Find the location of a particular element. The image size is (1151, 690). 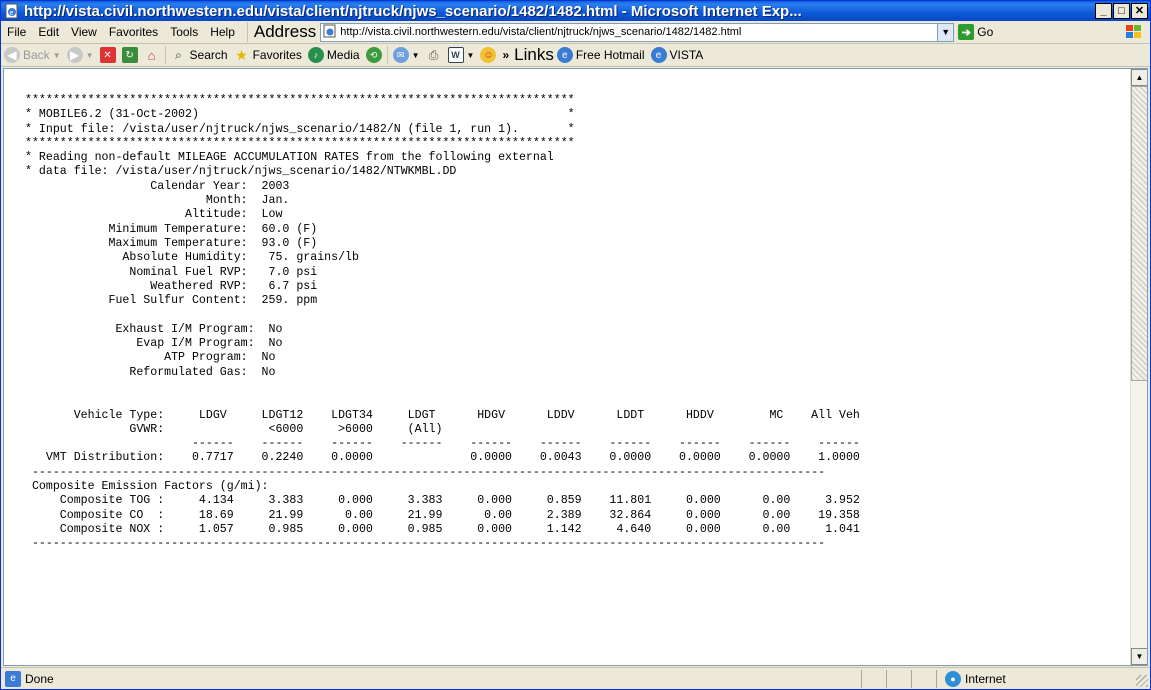

menu-help: Help is located at coordinates (222, 32).